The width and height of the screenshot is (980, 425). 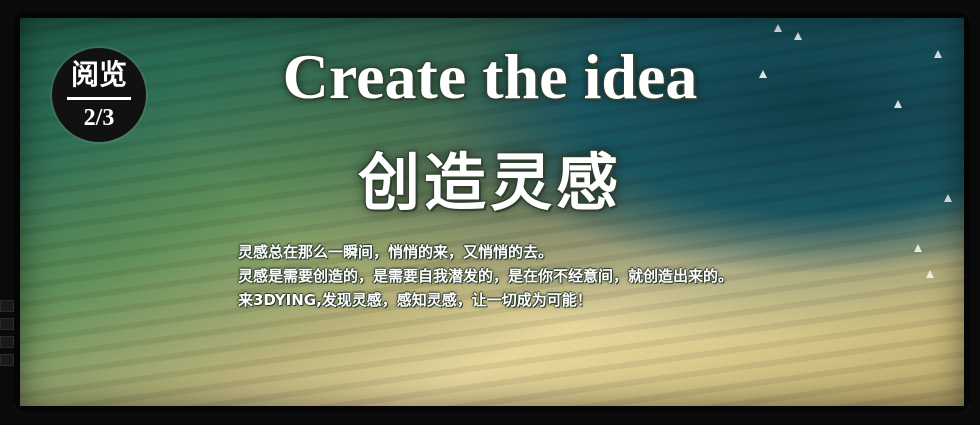 What do you see at coordinates (489, 182) in the screenshot?
I see `banner-title-chinese: 创造灵感` at bounding box center [489, 182].